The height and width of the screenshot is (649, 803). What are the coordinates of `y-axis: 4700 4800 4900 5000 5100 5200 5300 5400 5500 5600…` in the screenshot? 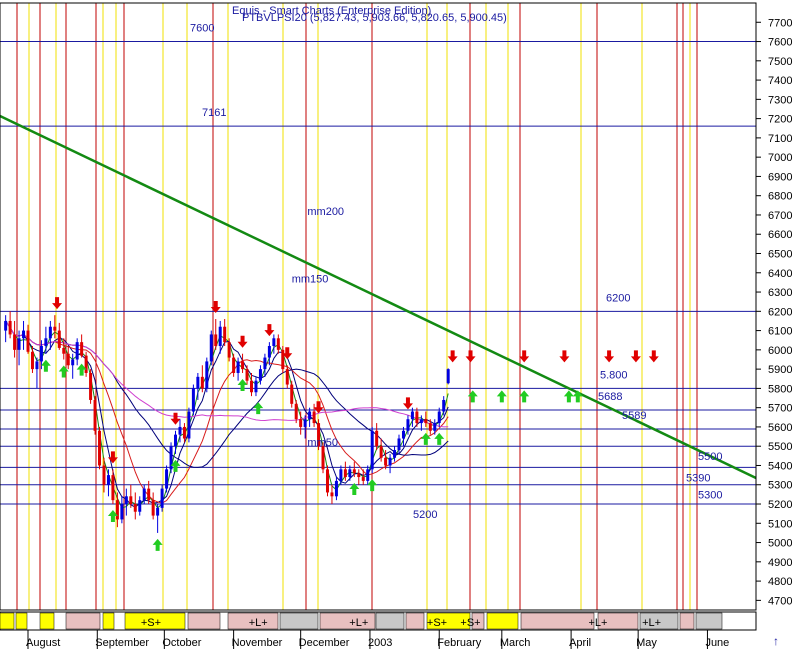 It's located at (774, 312).